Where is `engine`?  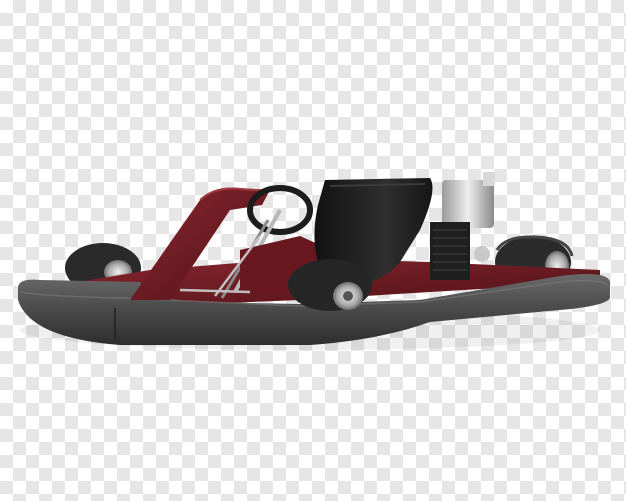
engine is located at coordinates (462, 226).